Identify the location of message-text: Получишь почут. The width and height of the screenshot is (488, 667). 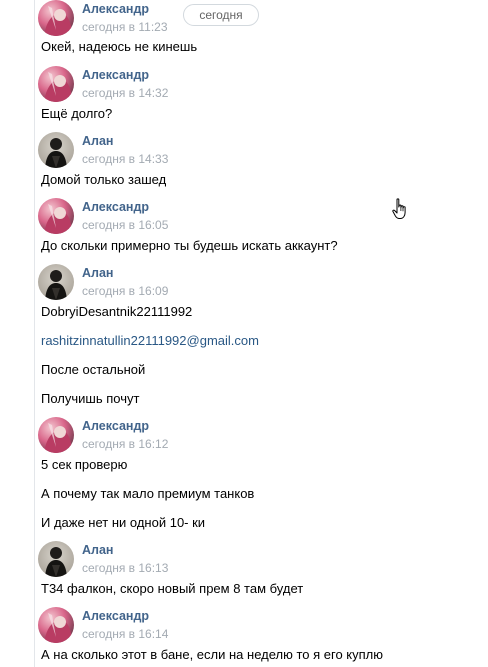
(90, 398).